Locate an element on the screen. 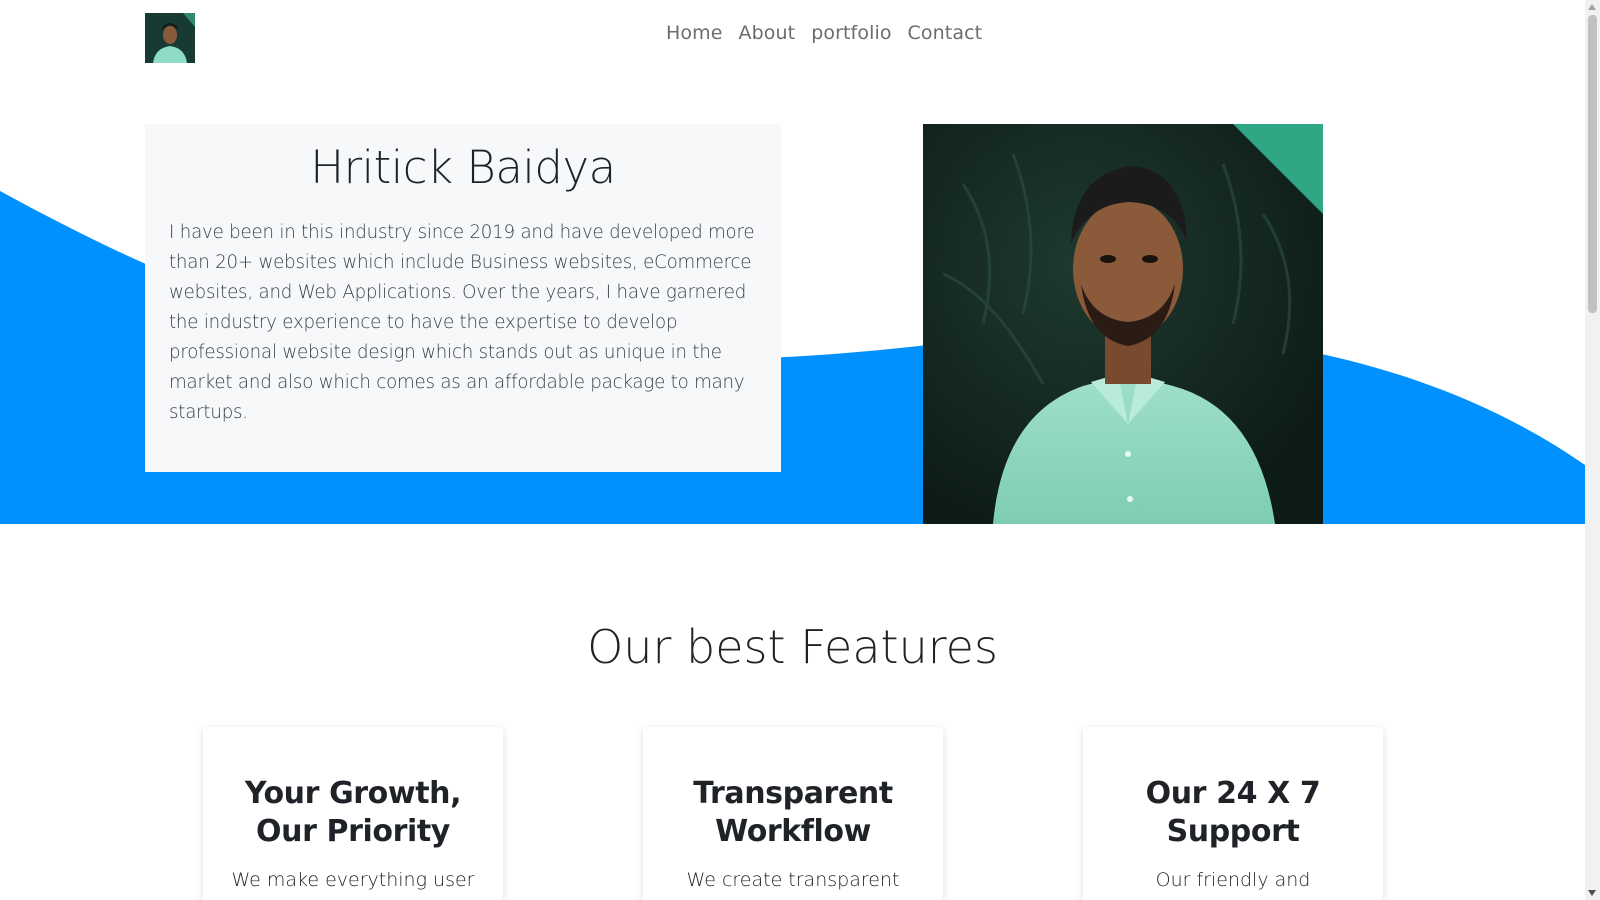  feature-card-title: Our 24 X 7 Support is located at coordinates (1233, 812).